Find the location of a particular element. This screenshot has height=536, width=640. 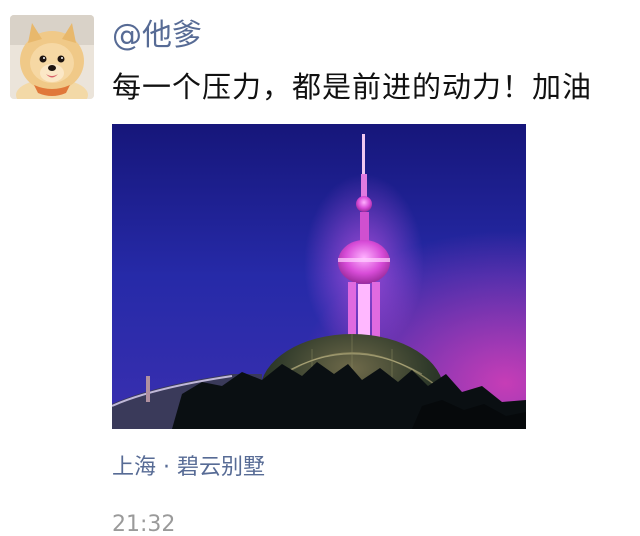

avatar is located at coordinates (52, 57).